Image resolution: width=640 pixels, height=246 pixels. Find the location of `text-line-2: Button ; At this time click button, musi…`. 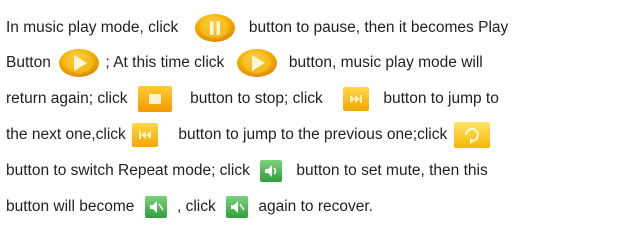

text-line-2: Button ; At this time click button, musi… is located at coordinates (244, 63).